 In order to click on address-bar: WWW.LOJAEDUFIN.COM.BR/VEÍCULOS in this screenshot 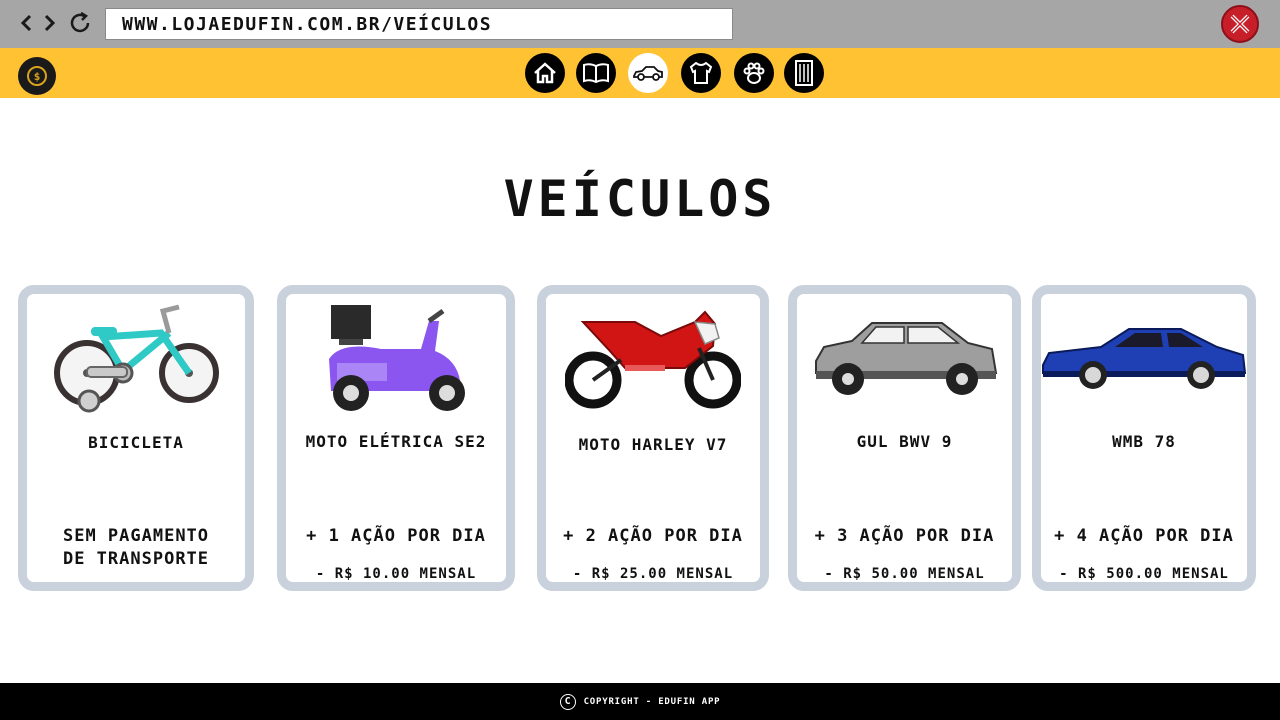, I will do `click(419, 24)`.